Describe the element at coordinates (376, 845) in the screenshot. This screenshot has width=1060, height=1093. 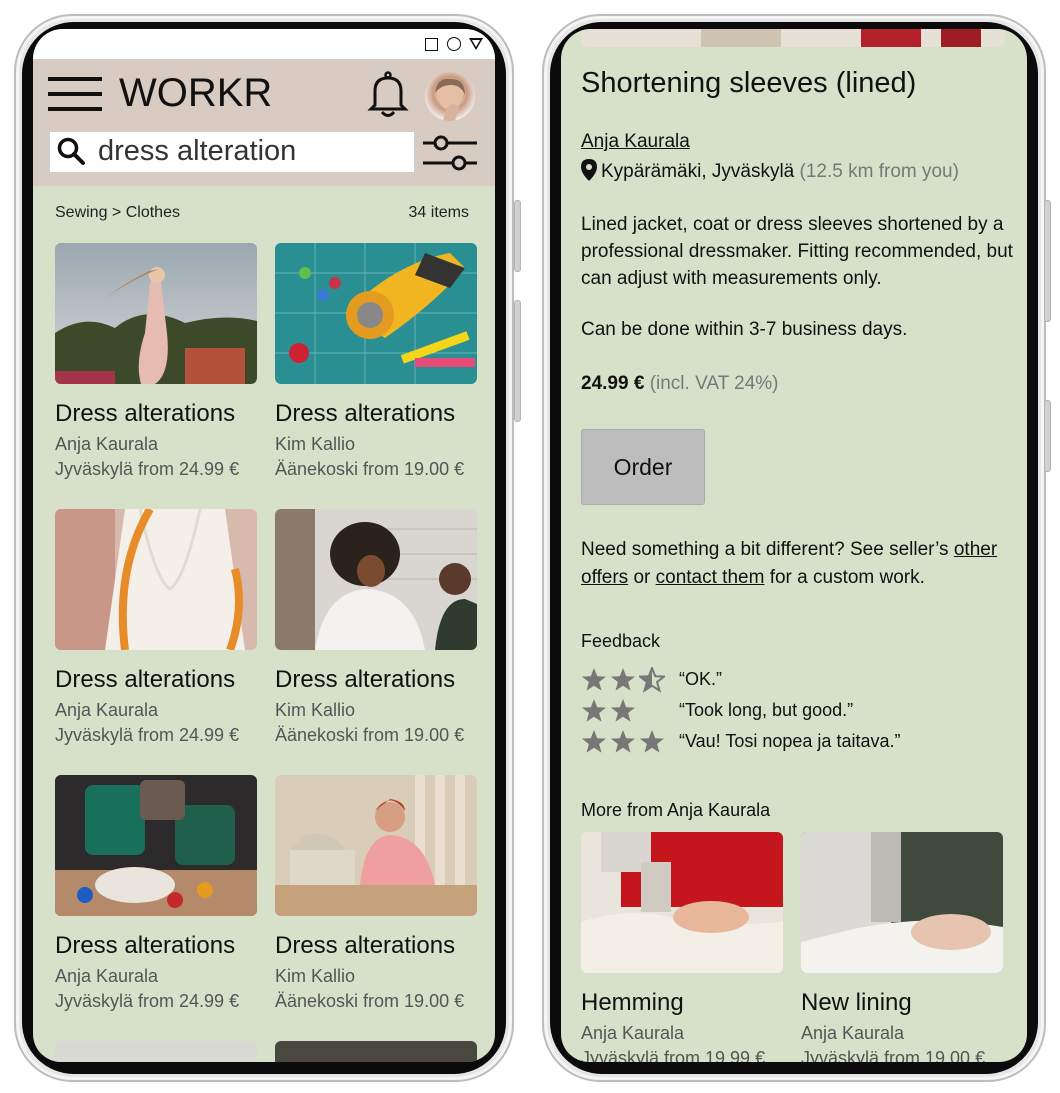
I see `woman-at-sewing-machine-photo` at that location.